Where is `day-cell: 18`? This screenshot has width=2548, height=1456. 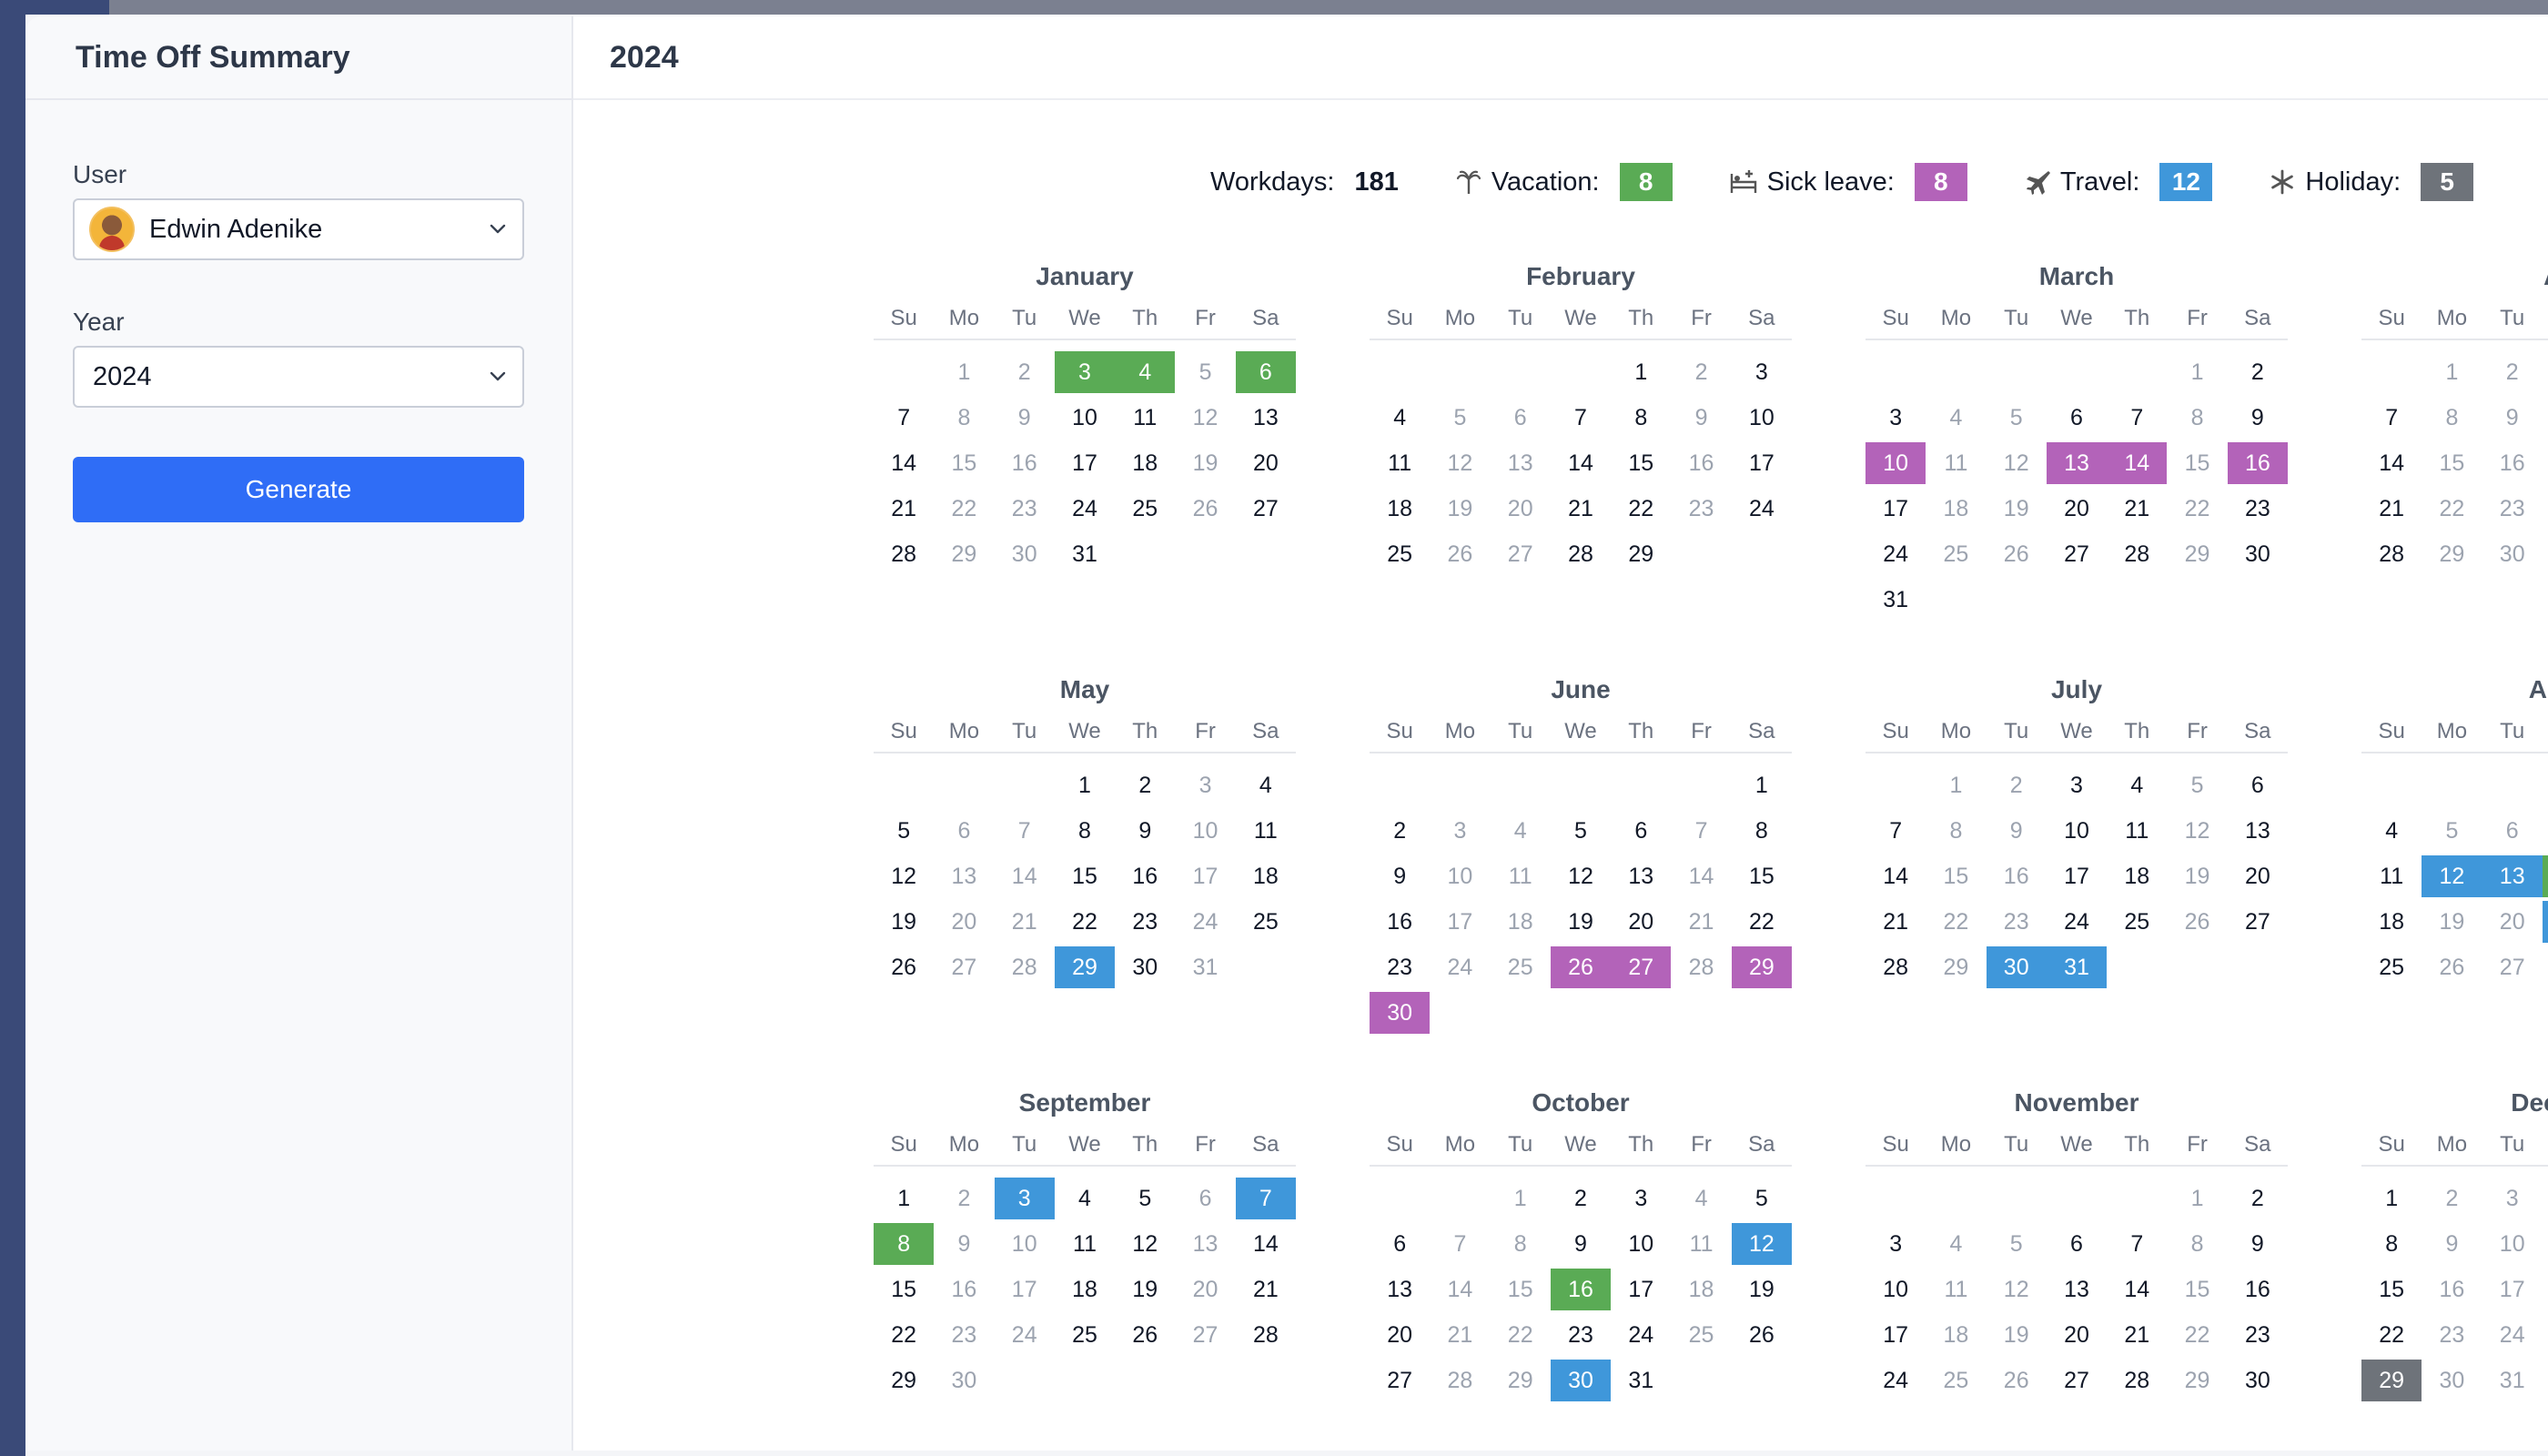 day-cell: 18 is located at coordinates (1145, 463).